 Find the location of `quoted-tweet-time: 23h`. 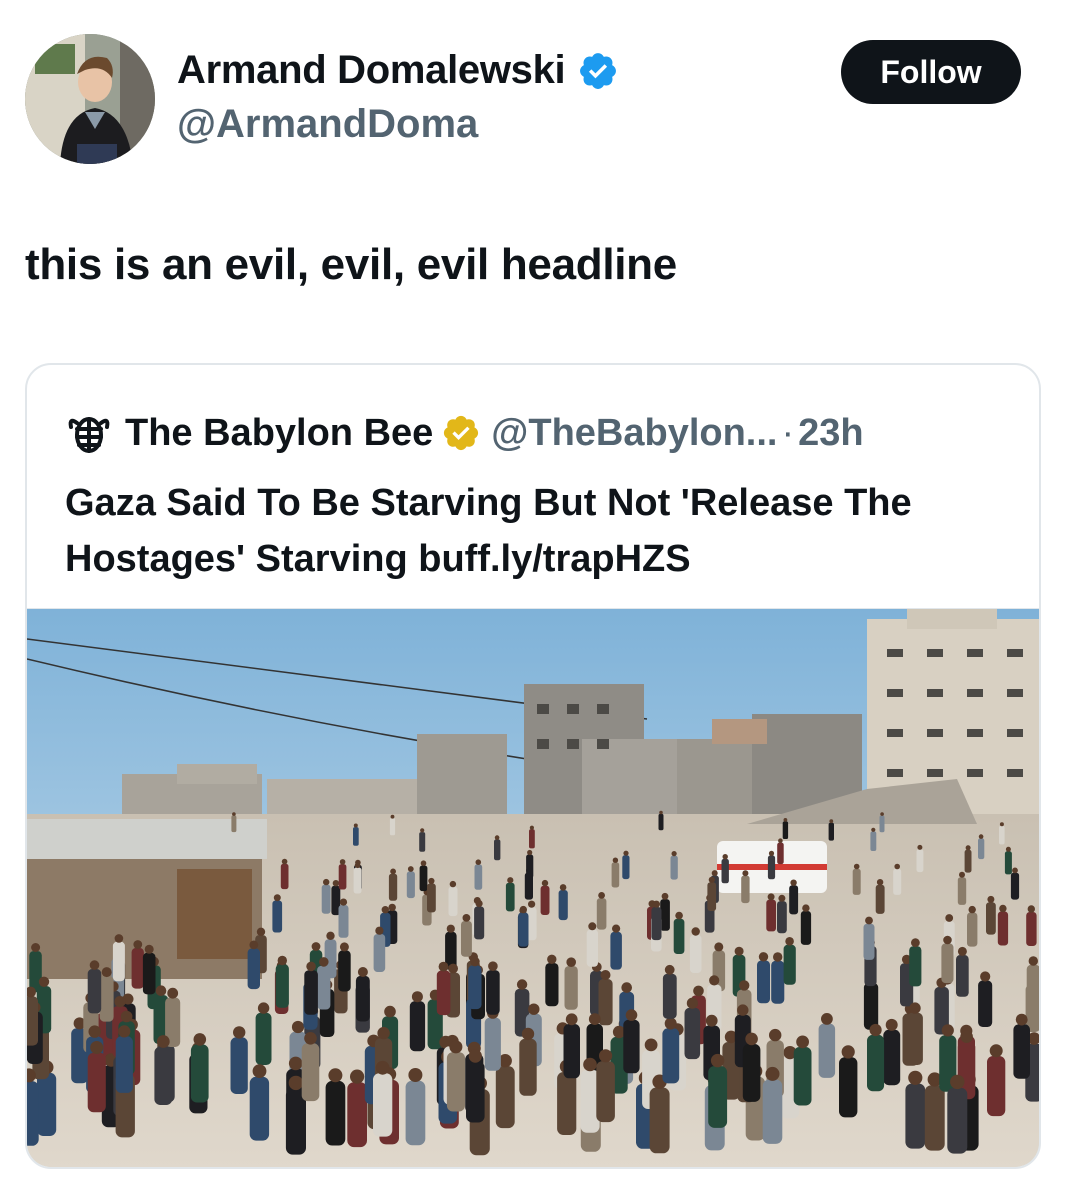

quoted-tweet-time: 23h is located at coordinates (830, 433).